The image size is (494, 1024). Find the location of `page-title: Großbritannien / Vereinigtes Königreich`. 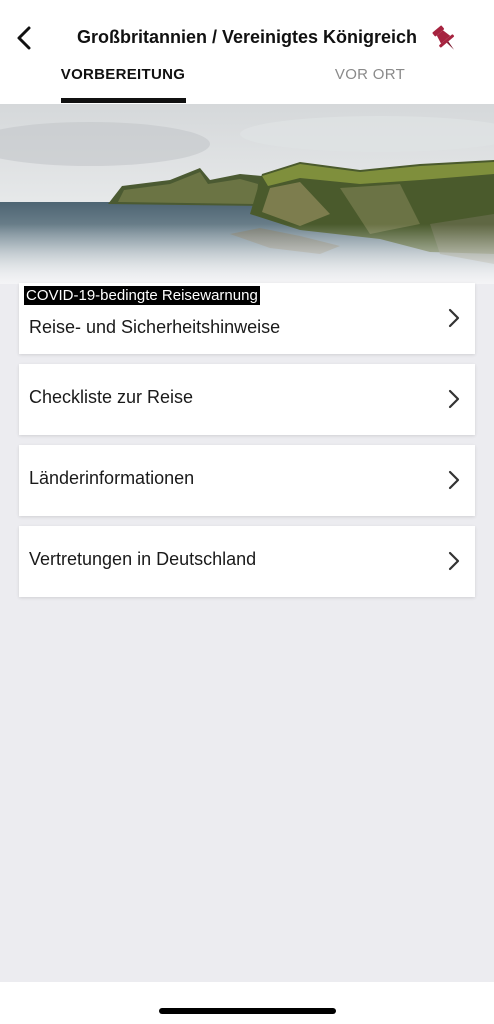

page-title: Großbritannien / Vereinigtes Königreich is located at coordinates (247, 37).